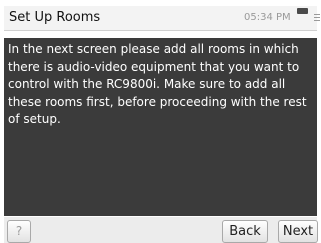  Describe the element at coordinates (298, 231) in the screenshot. I see `next-button: Next` at that location.